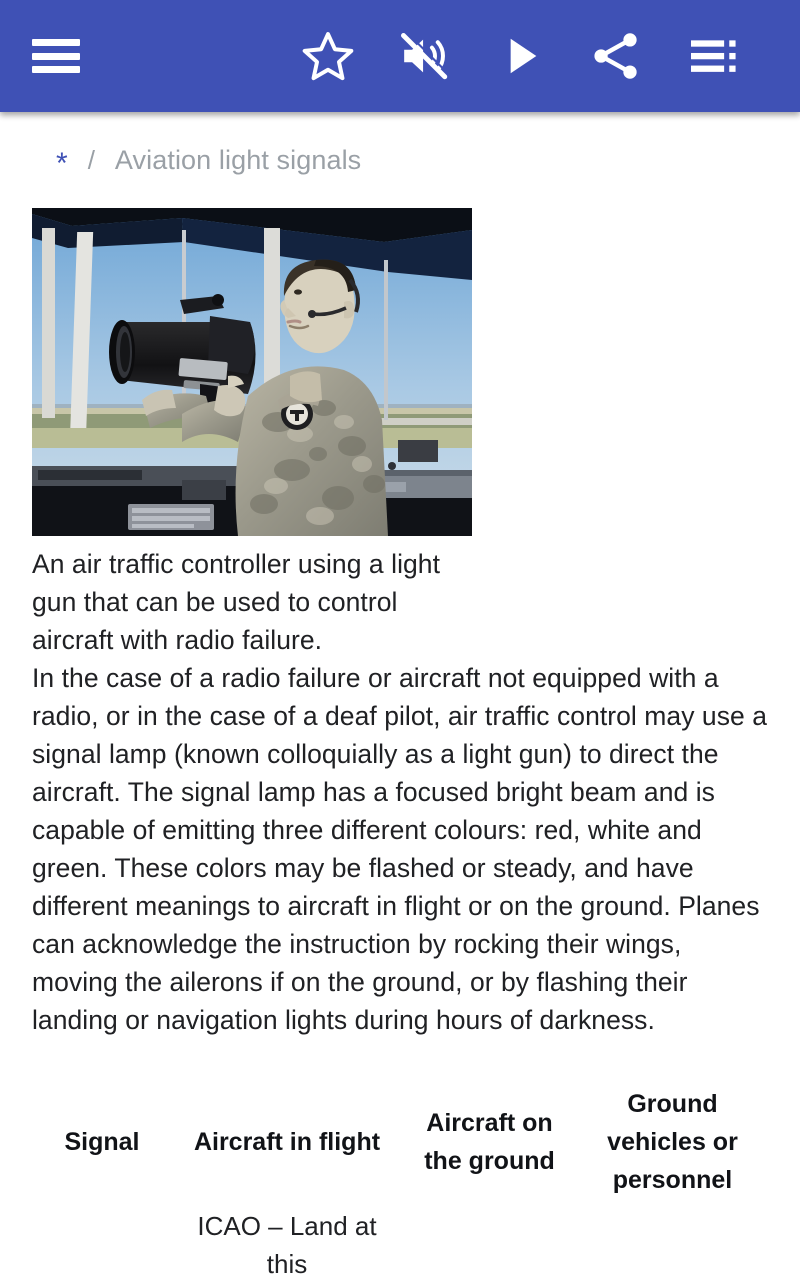 The height and width of the screenshot is (1280, 800). I want to click on breadcrumb-current-page: Aviation light signals, so click(238, 159).